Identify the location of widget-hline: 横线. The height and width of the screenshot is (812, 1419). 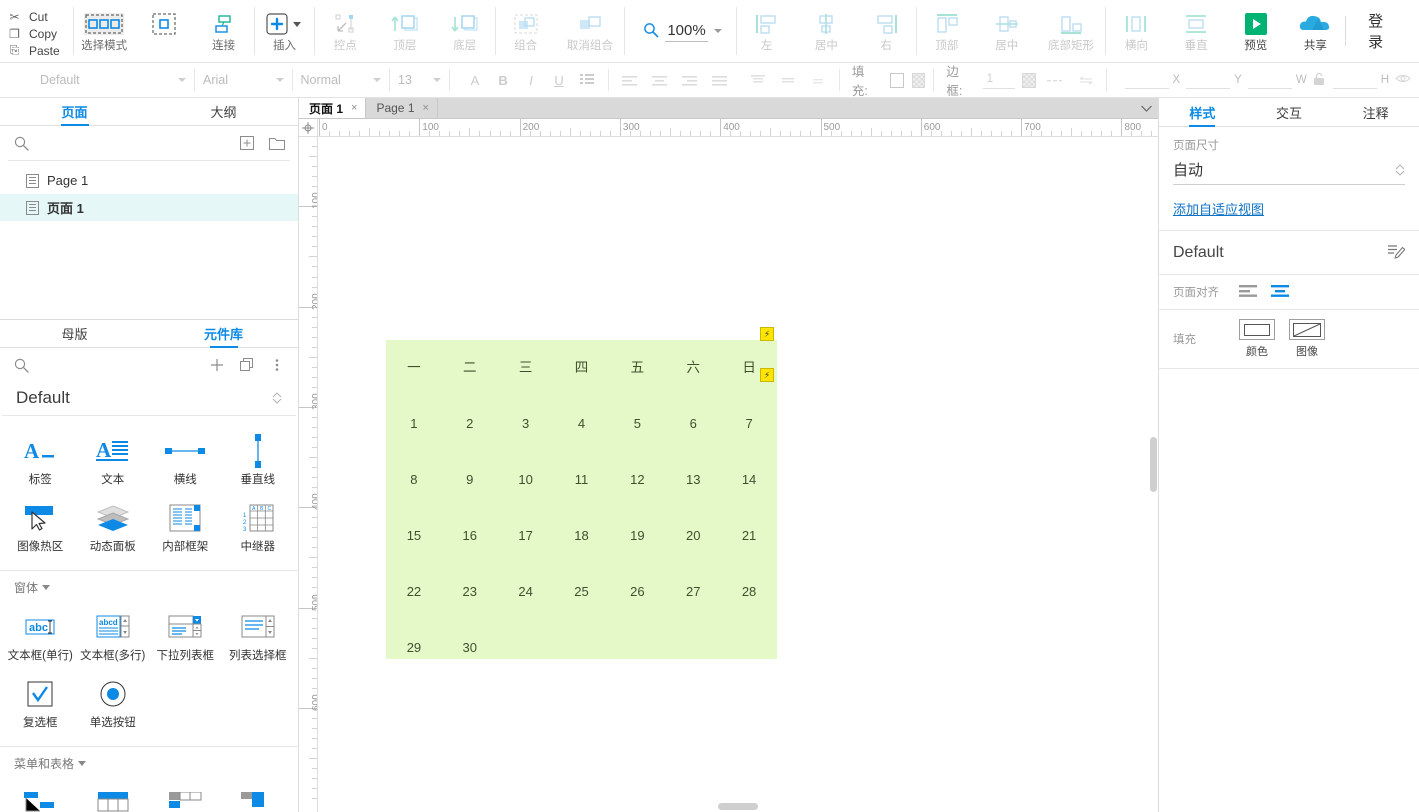
(185, 459).